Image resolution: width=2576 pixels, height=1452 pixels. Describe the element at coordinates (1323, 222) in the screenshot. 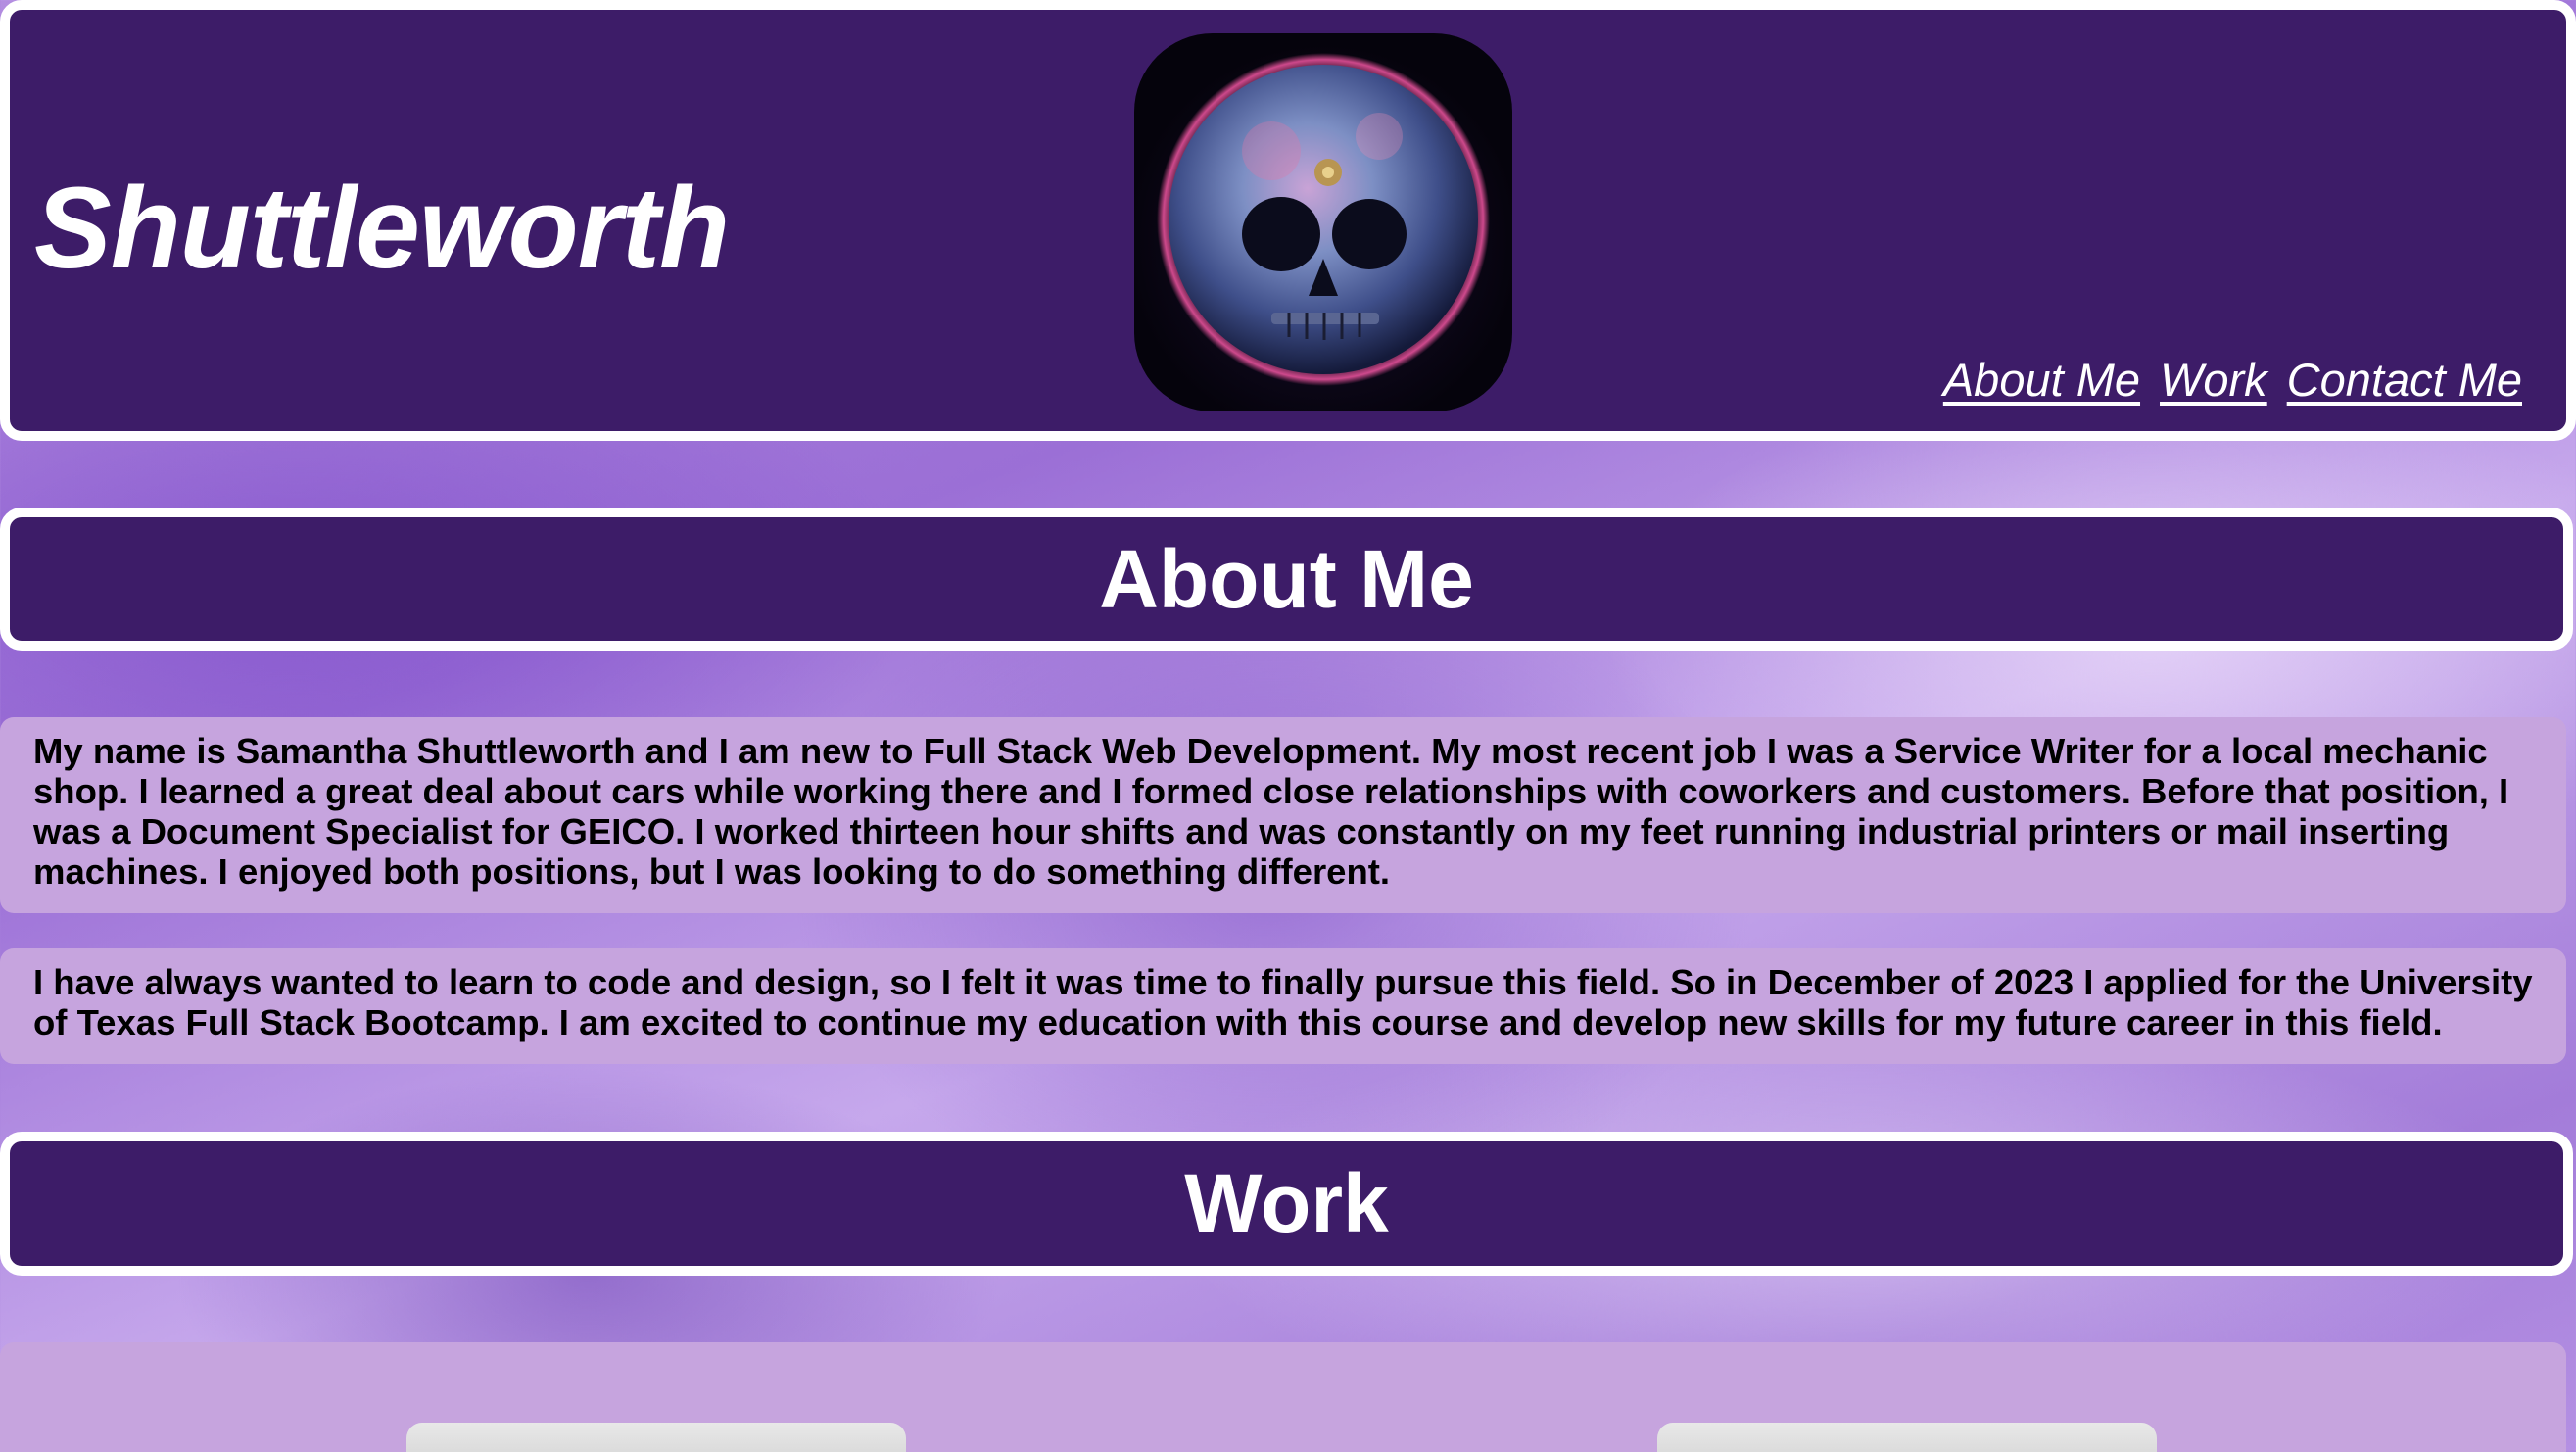

I see `skull-planet-icon` at that location.